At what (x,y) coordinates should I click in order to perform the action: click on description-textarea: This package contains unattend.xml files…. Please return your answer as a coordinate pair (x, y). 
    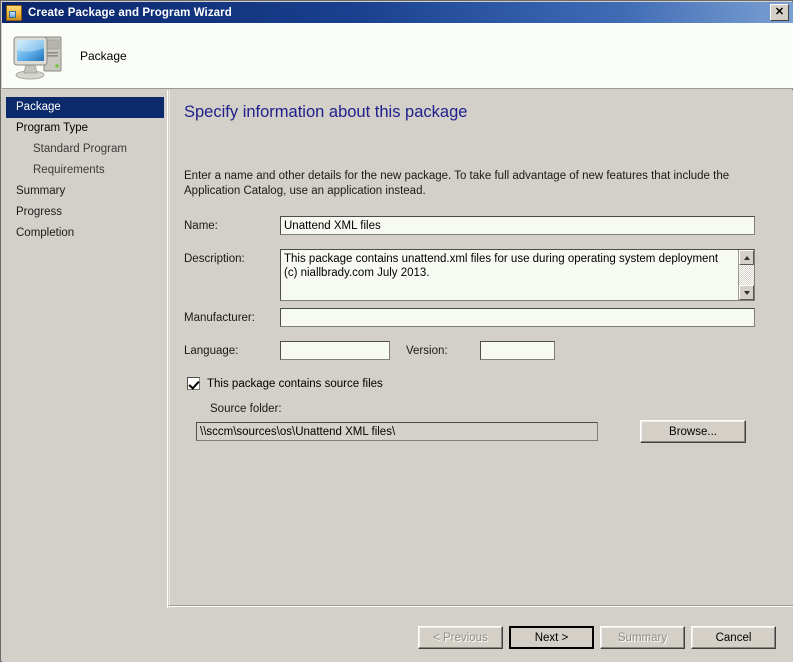
    Looking at the image, I should click on (517, 275).